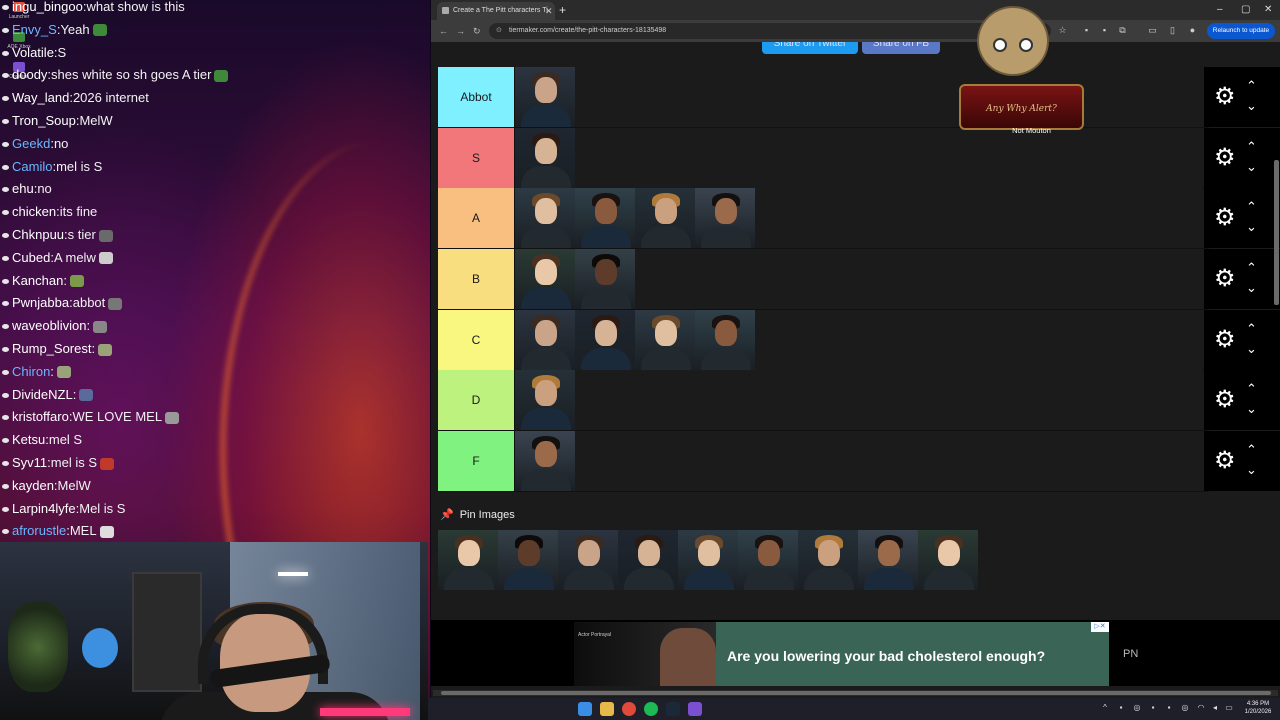 The height and width of the screenshot is (720, 1280). What do you see at coordinates (34, 211) in the screenshot?
I see `chat-username: chicken` at bounding box center [34, 211].